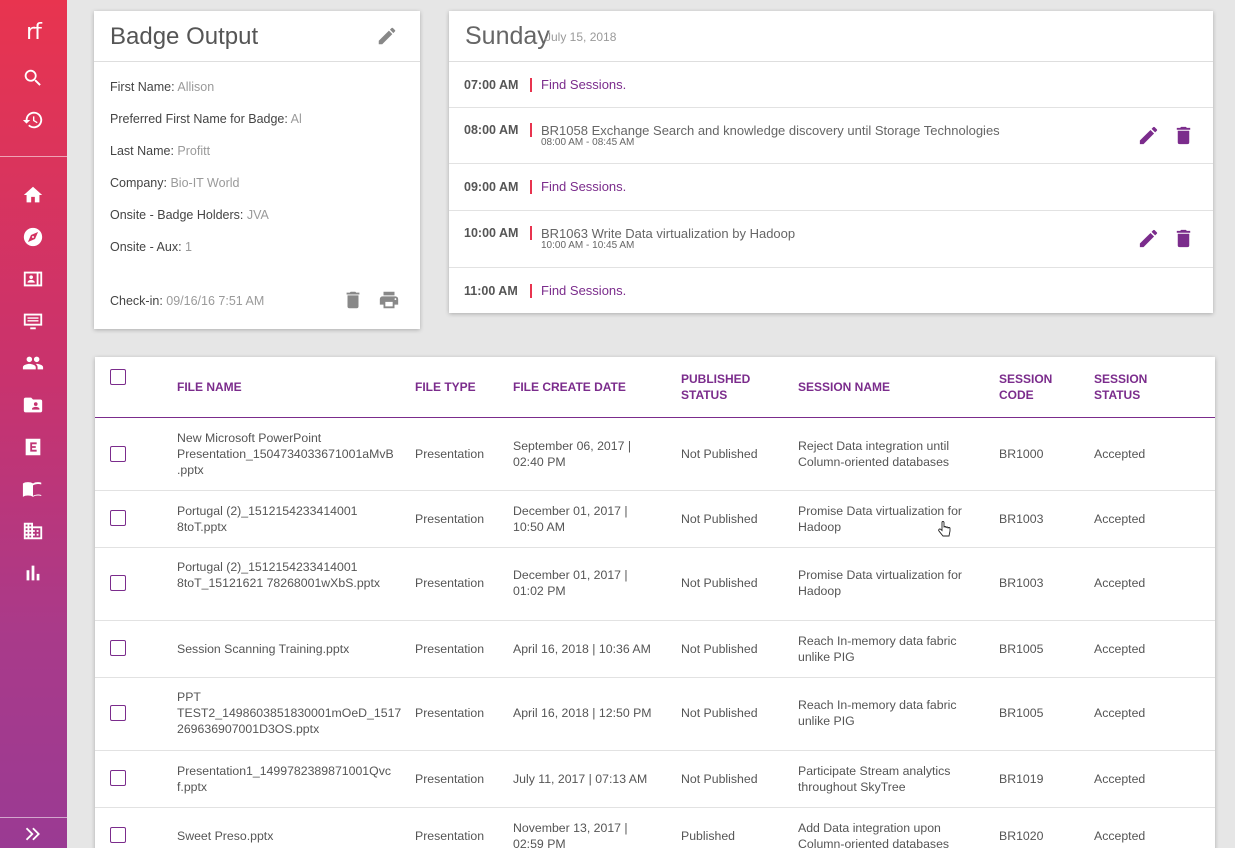 The image size is (1235, 848). Describe the element at coordinates (187, 301) in the screenshot. I see `field-checkin: Check-in: 09/16/16 7:51 AM` at that location.